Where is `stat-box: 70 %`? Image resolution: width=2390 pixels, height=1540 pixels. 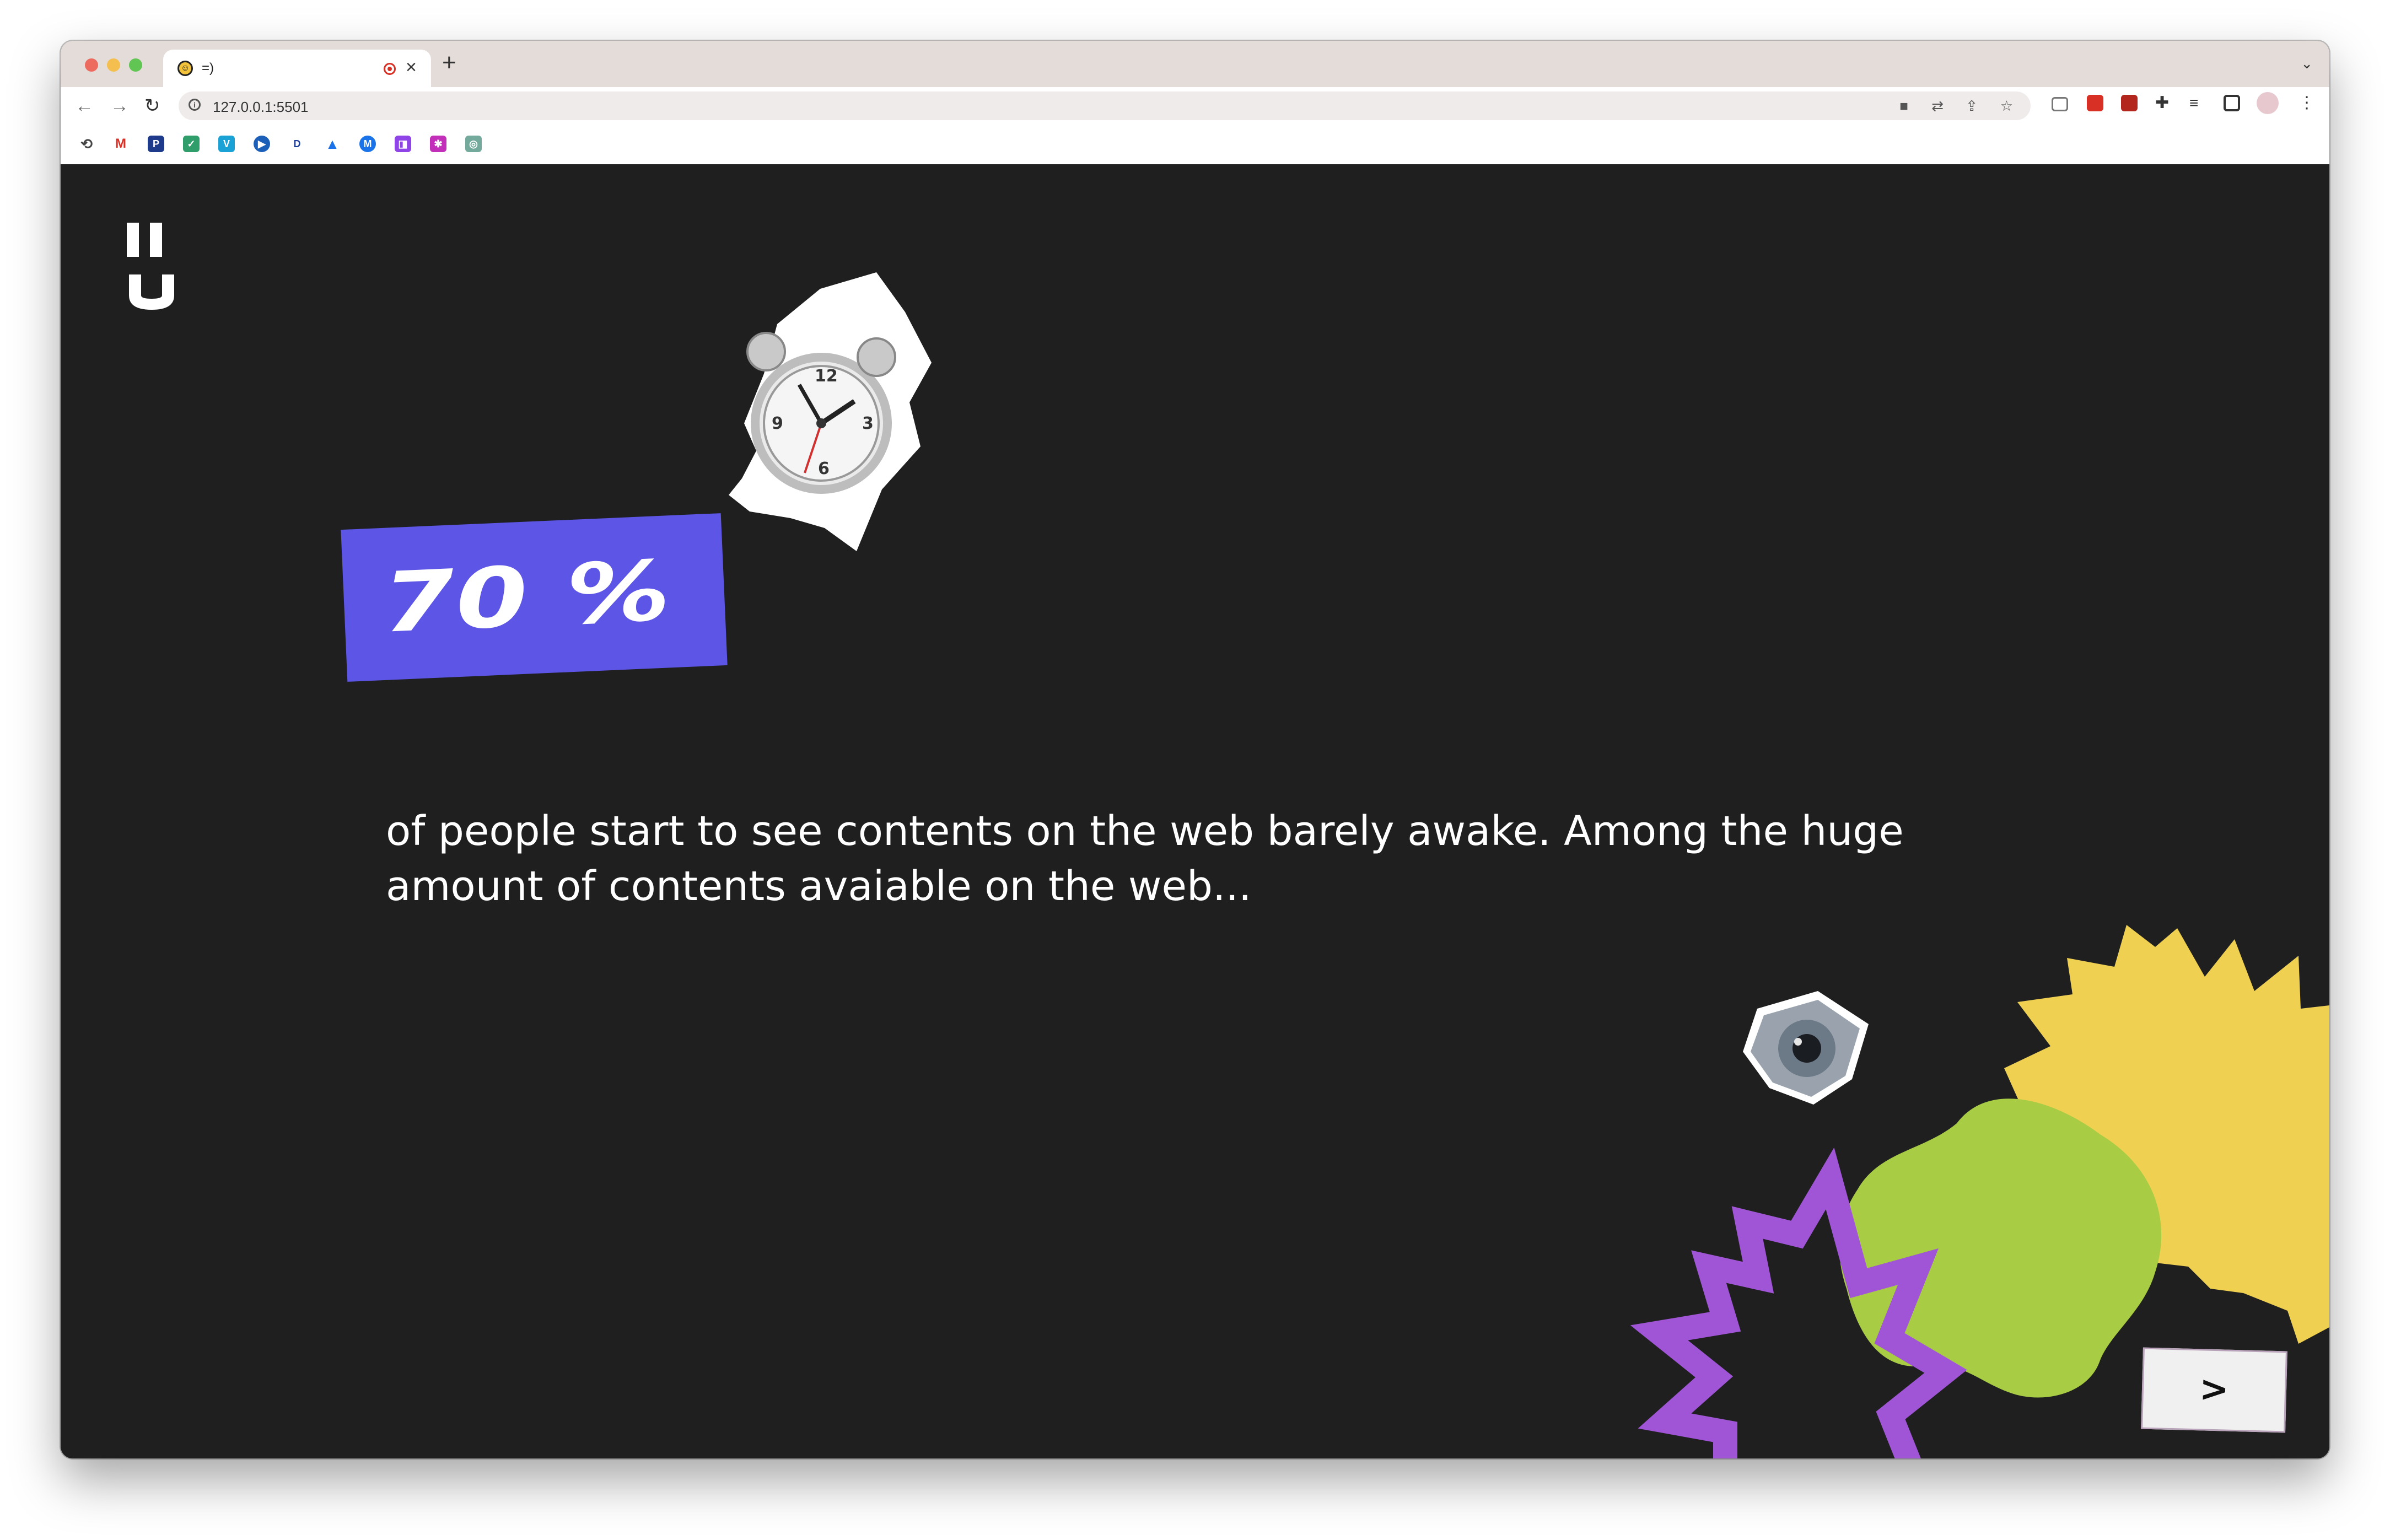
stat-box: 70 % is located at coordinates (534, 597).